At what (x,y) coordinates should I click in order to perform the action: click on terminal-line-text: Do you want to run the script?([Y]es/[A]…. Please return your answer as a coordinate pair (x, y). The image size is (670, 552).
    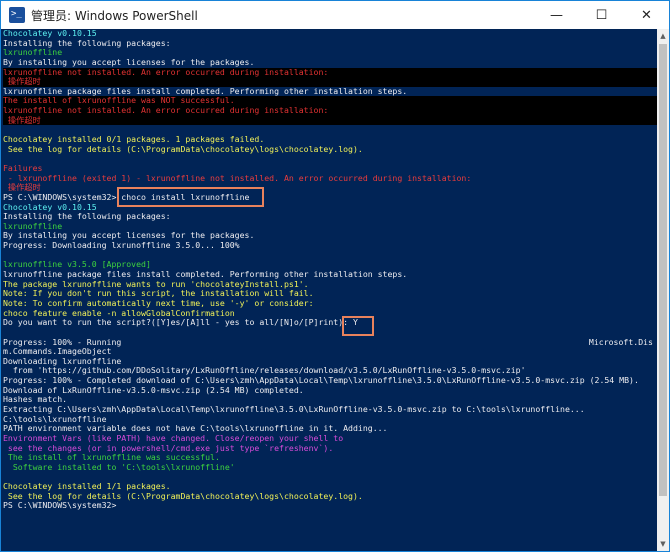
    Looking at the image, I should click on (180, 322).